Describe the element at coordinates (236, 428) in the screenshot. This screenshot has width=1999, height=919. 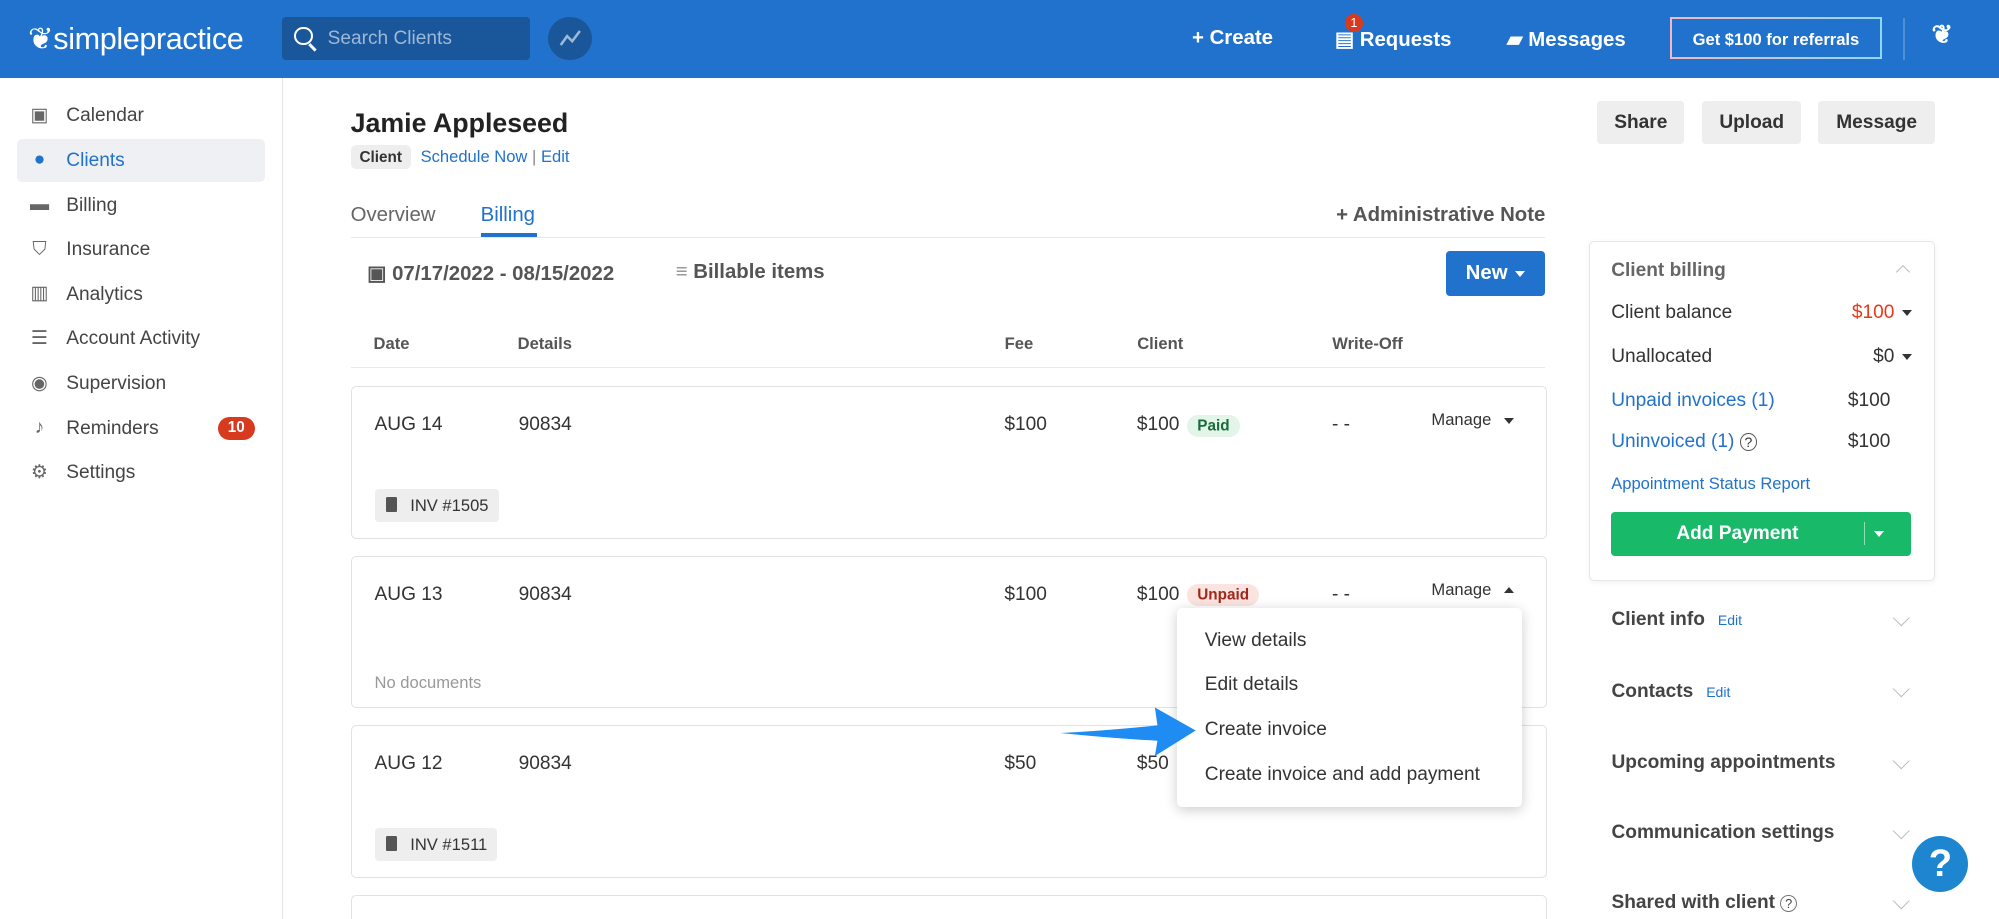
I see `reminders-badge: 10` at that location.